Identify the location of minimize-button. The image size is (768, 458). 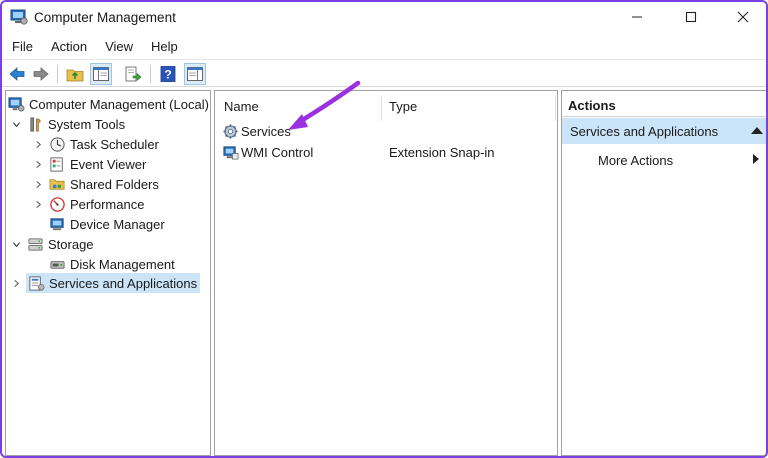
(637, 17).